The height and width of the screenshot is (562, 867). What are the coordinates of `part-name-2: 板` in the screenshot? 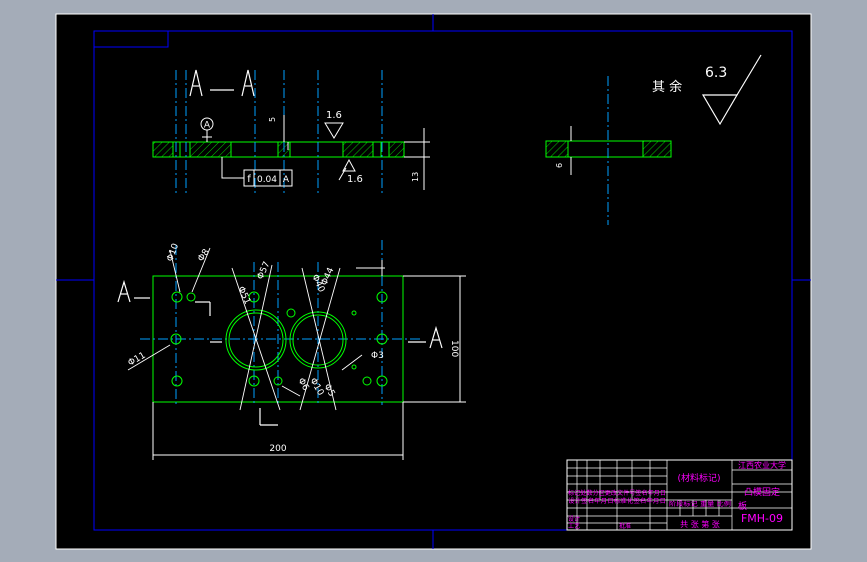 It's located at (742, 506).